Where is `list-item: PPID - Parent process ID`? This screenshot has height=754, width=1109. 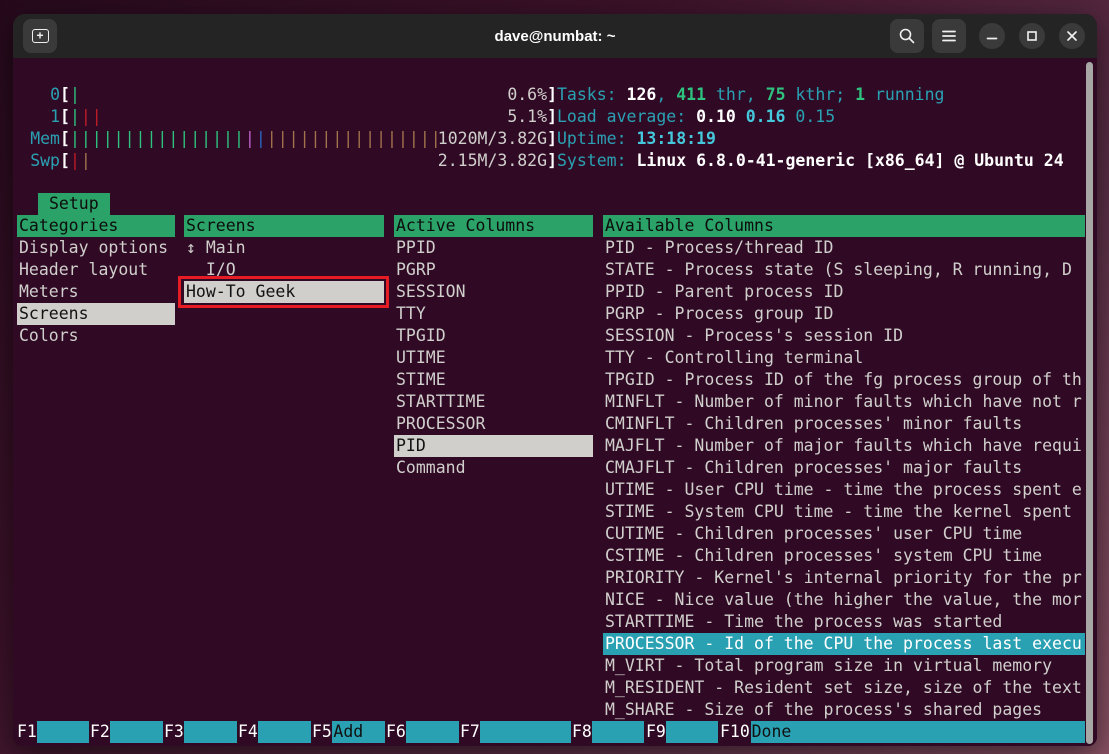
list-item: PPID - Parent process ID is located at coordinates (844, 292).